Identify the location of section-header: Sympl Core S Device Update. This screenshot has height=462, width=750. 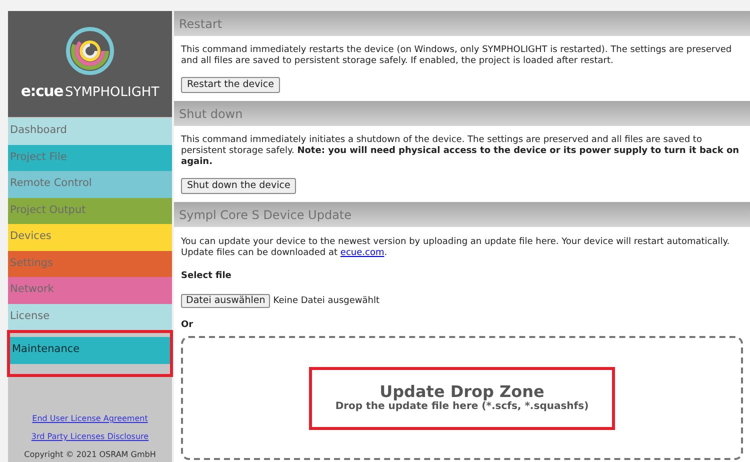
(462, 214).